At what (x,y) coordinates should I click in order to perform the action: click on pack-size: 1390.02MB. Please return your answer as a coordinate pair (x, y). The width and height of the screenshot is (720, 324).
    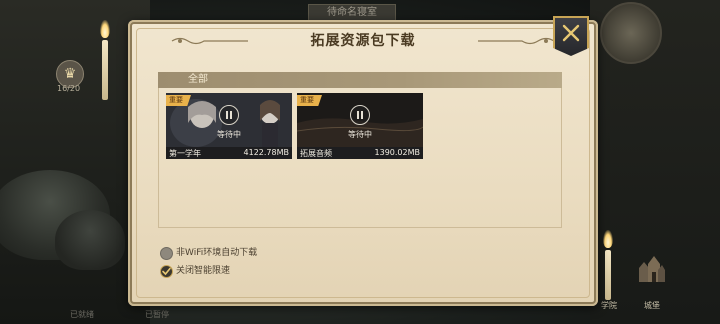
    Looking at the image, I should click on (397, 152).